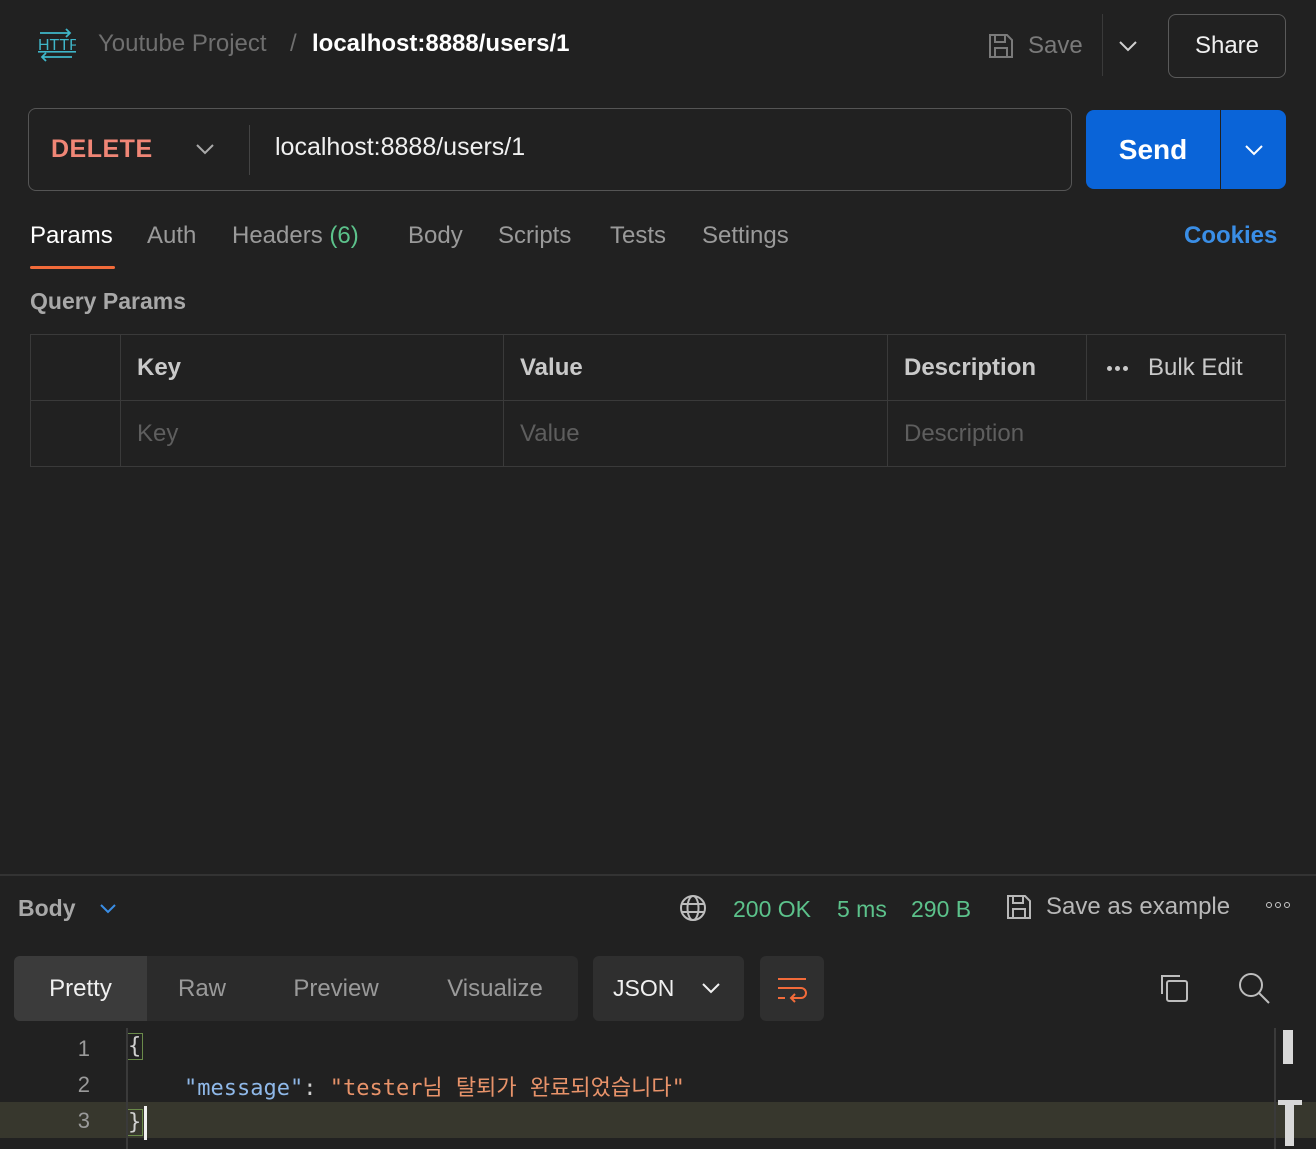 The height and width of the screenshot is (1149, 1316). What do you see at coordinates (638, 236) in the screenshot?
I see `tab-tests: Tests` at bounding box center [638, 236].